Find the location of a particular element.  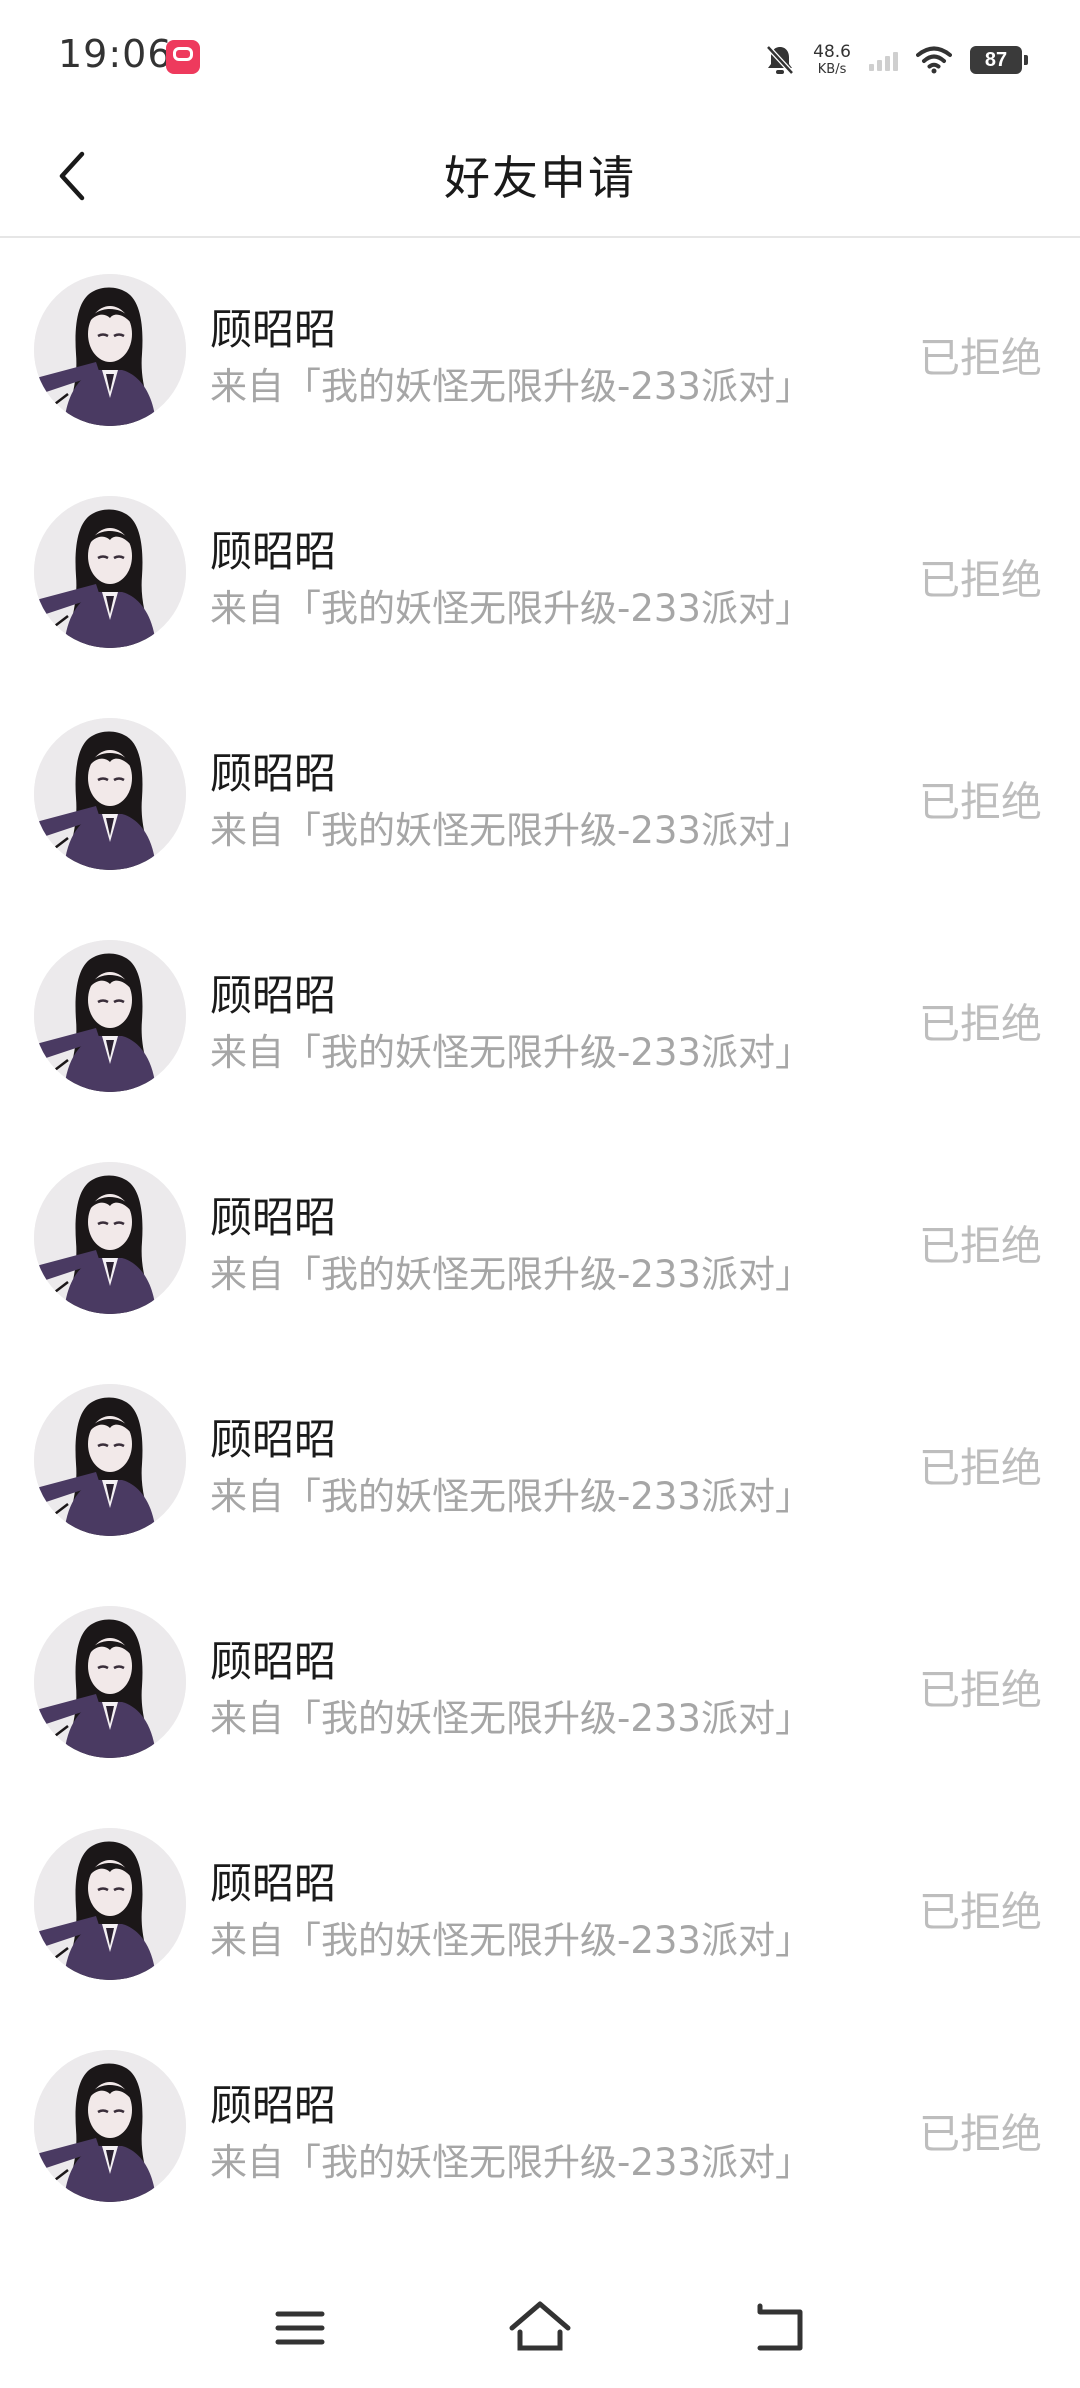

signal-icon is located at coordinates (883, 60).